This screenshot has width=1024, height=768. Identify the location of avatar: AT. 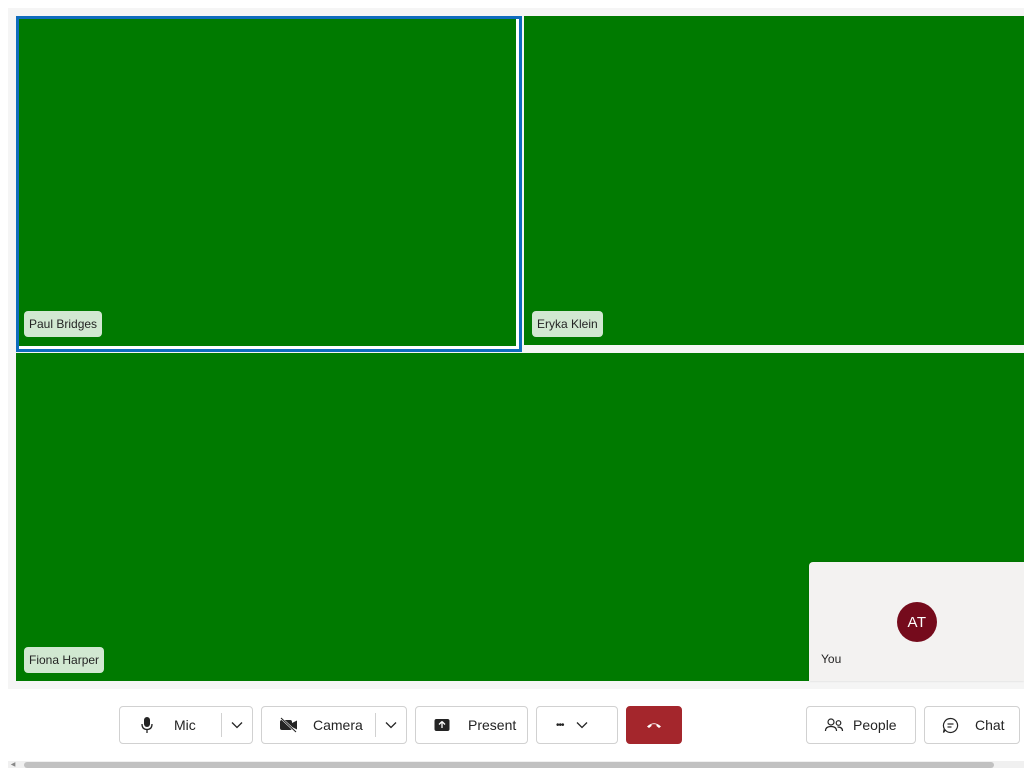
(917, 622).